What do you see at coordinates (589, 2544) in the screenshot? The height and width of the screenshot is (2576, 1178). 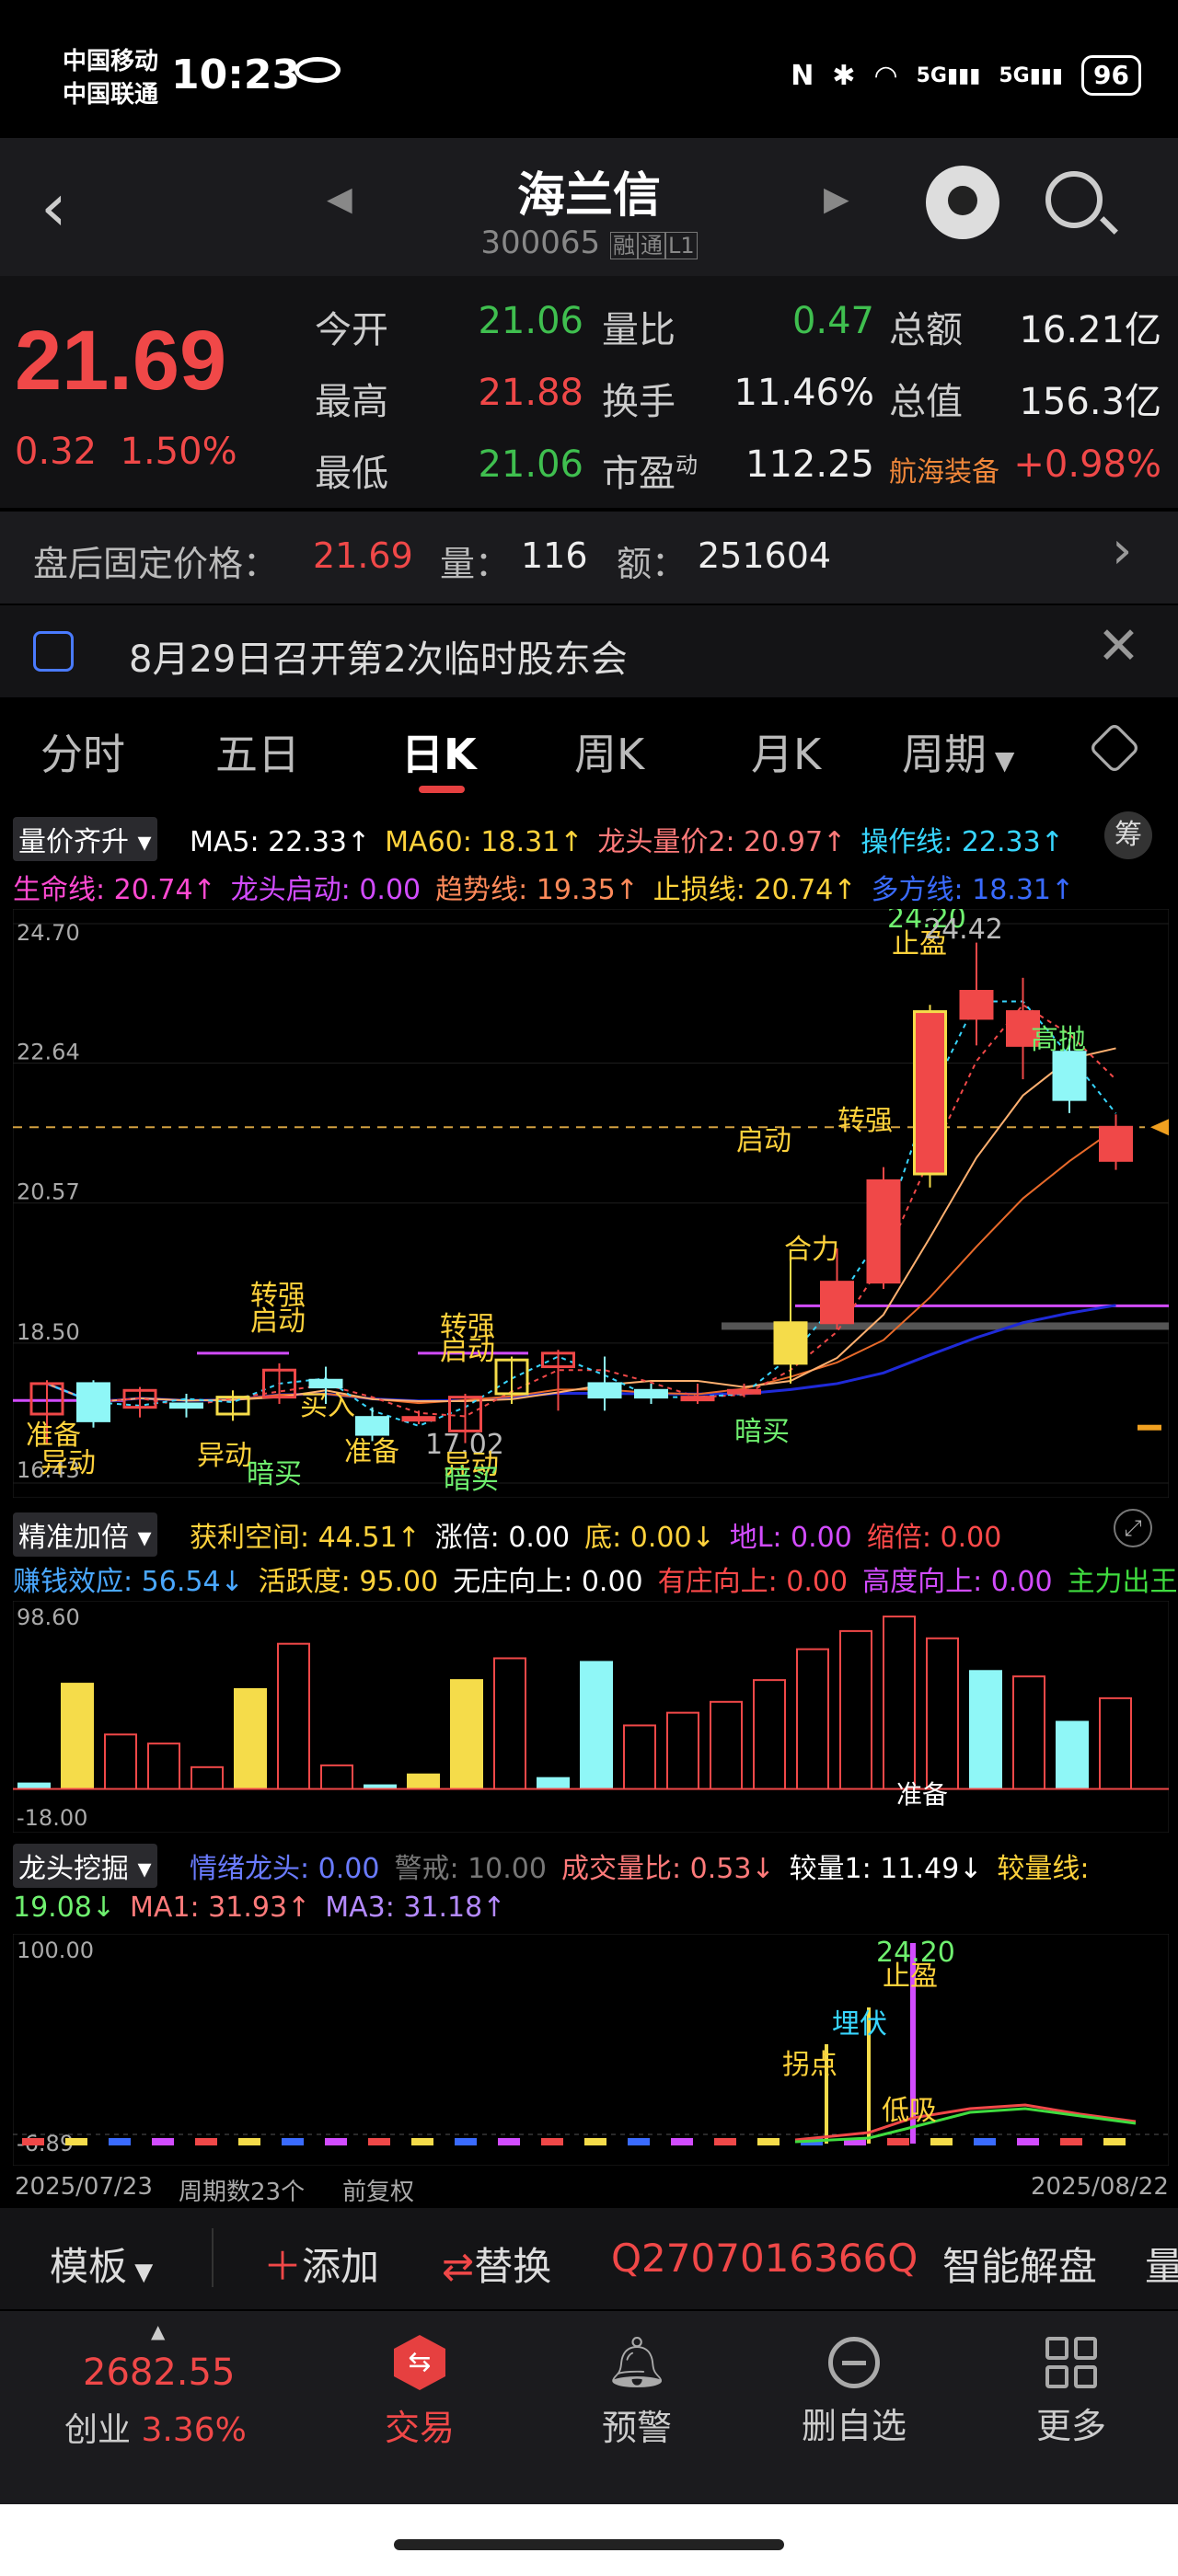 I see `home-indicator` at bounding box center [589, 2544].